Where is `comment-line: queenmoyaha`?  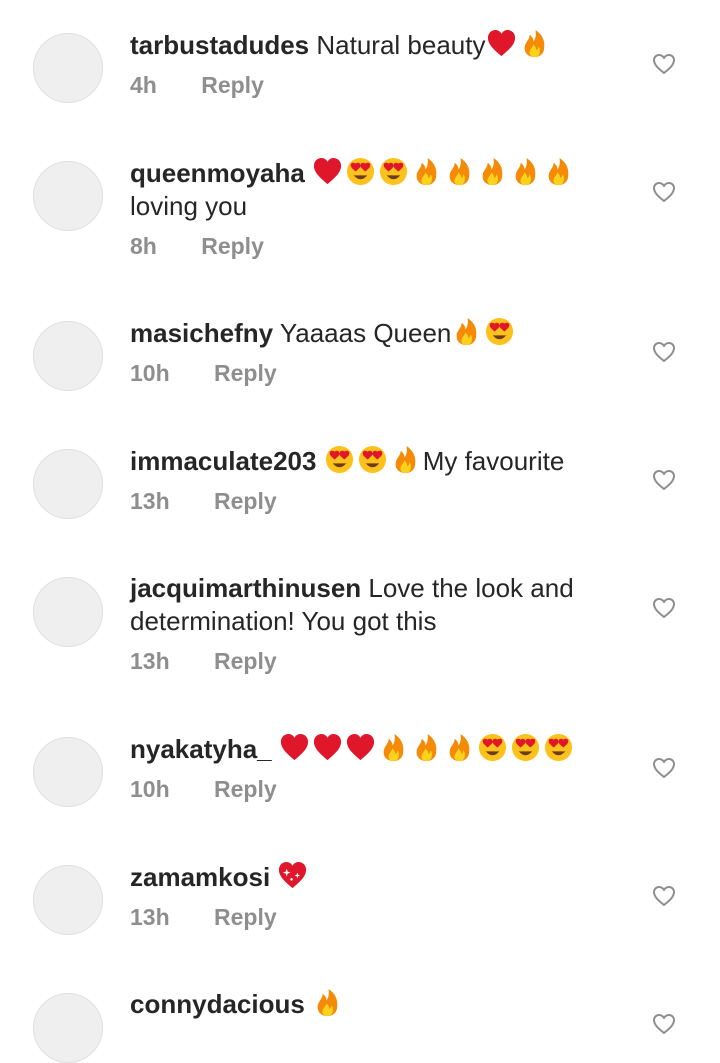
comment-line: queenmoyaha is located at coordinates (370, 173).